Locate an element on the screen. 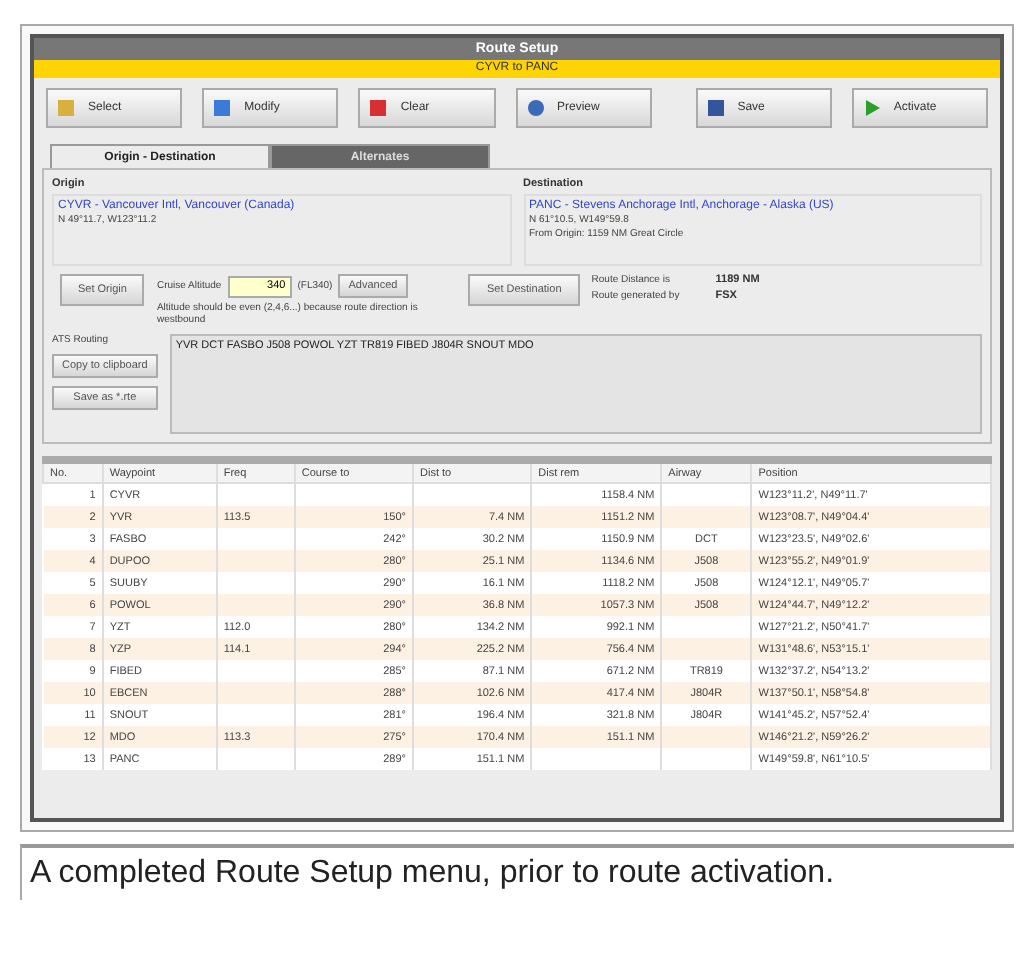 The width and height of the screenshot is (1030, 956). play-icon is located at coordinates (871, 108).